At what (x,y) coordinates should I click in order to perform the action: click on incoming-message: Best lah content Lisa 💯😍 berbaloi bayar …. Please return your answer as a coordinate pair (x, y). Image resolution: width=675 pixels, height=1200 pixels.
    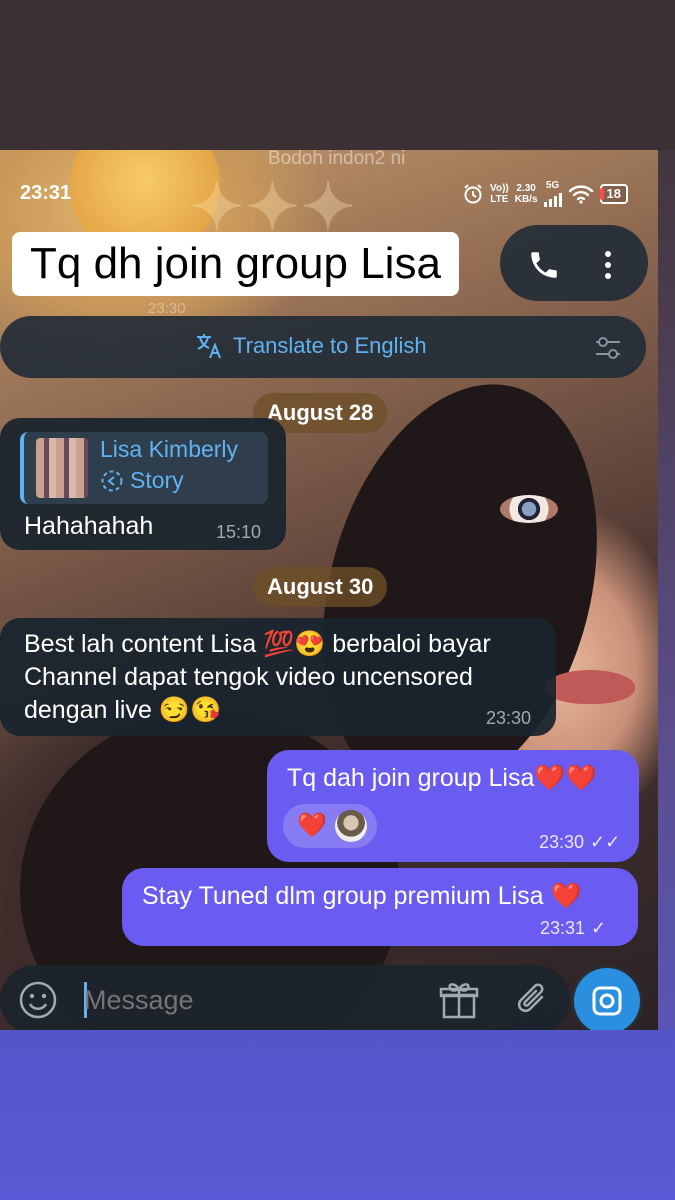
    Looking at the image, I should click on (278, 677).